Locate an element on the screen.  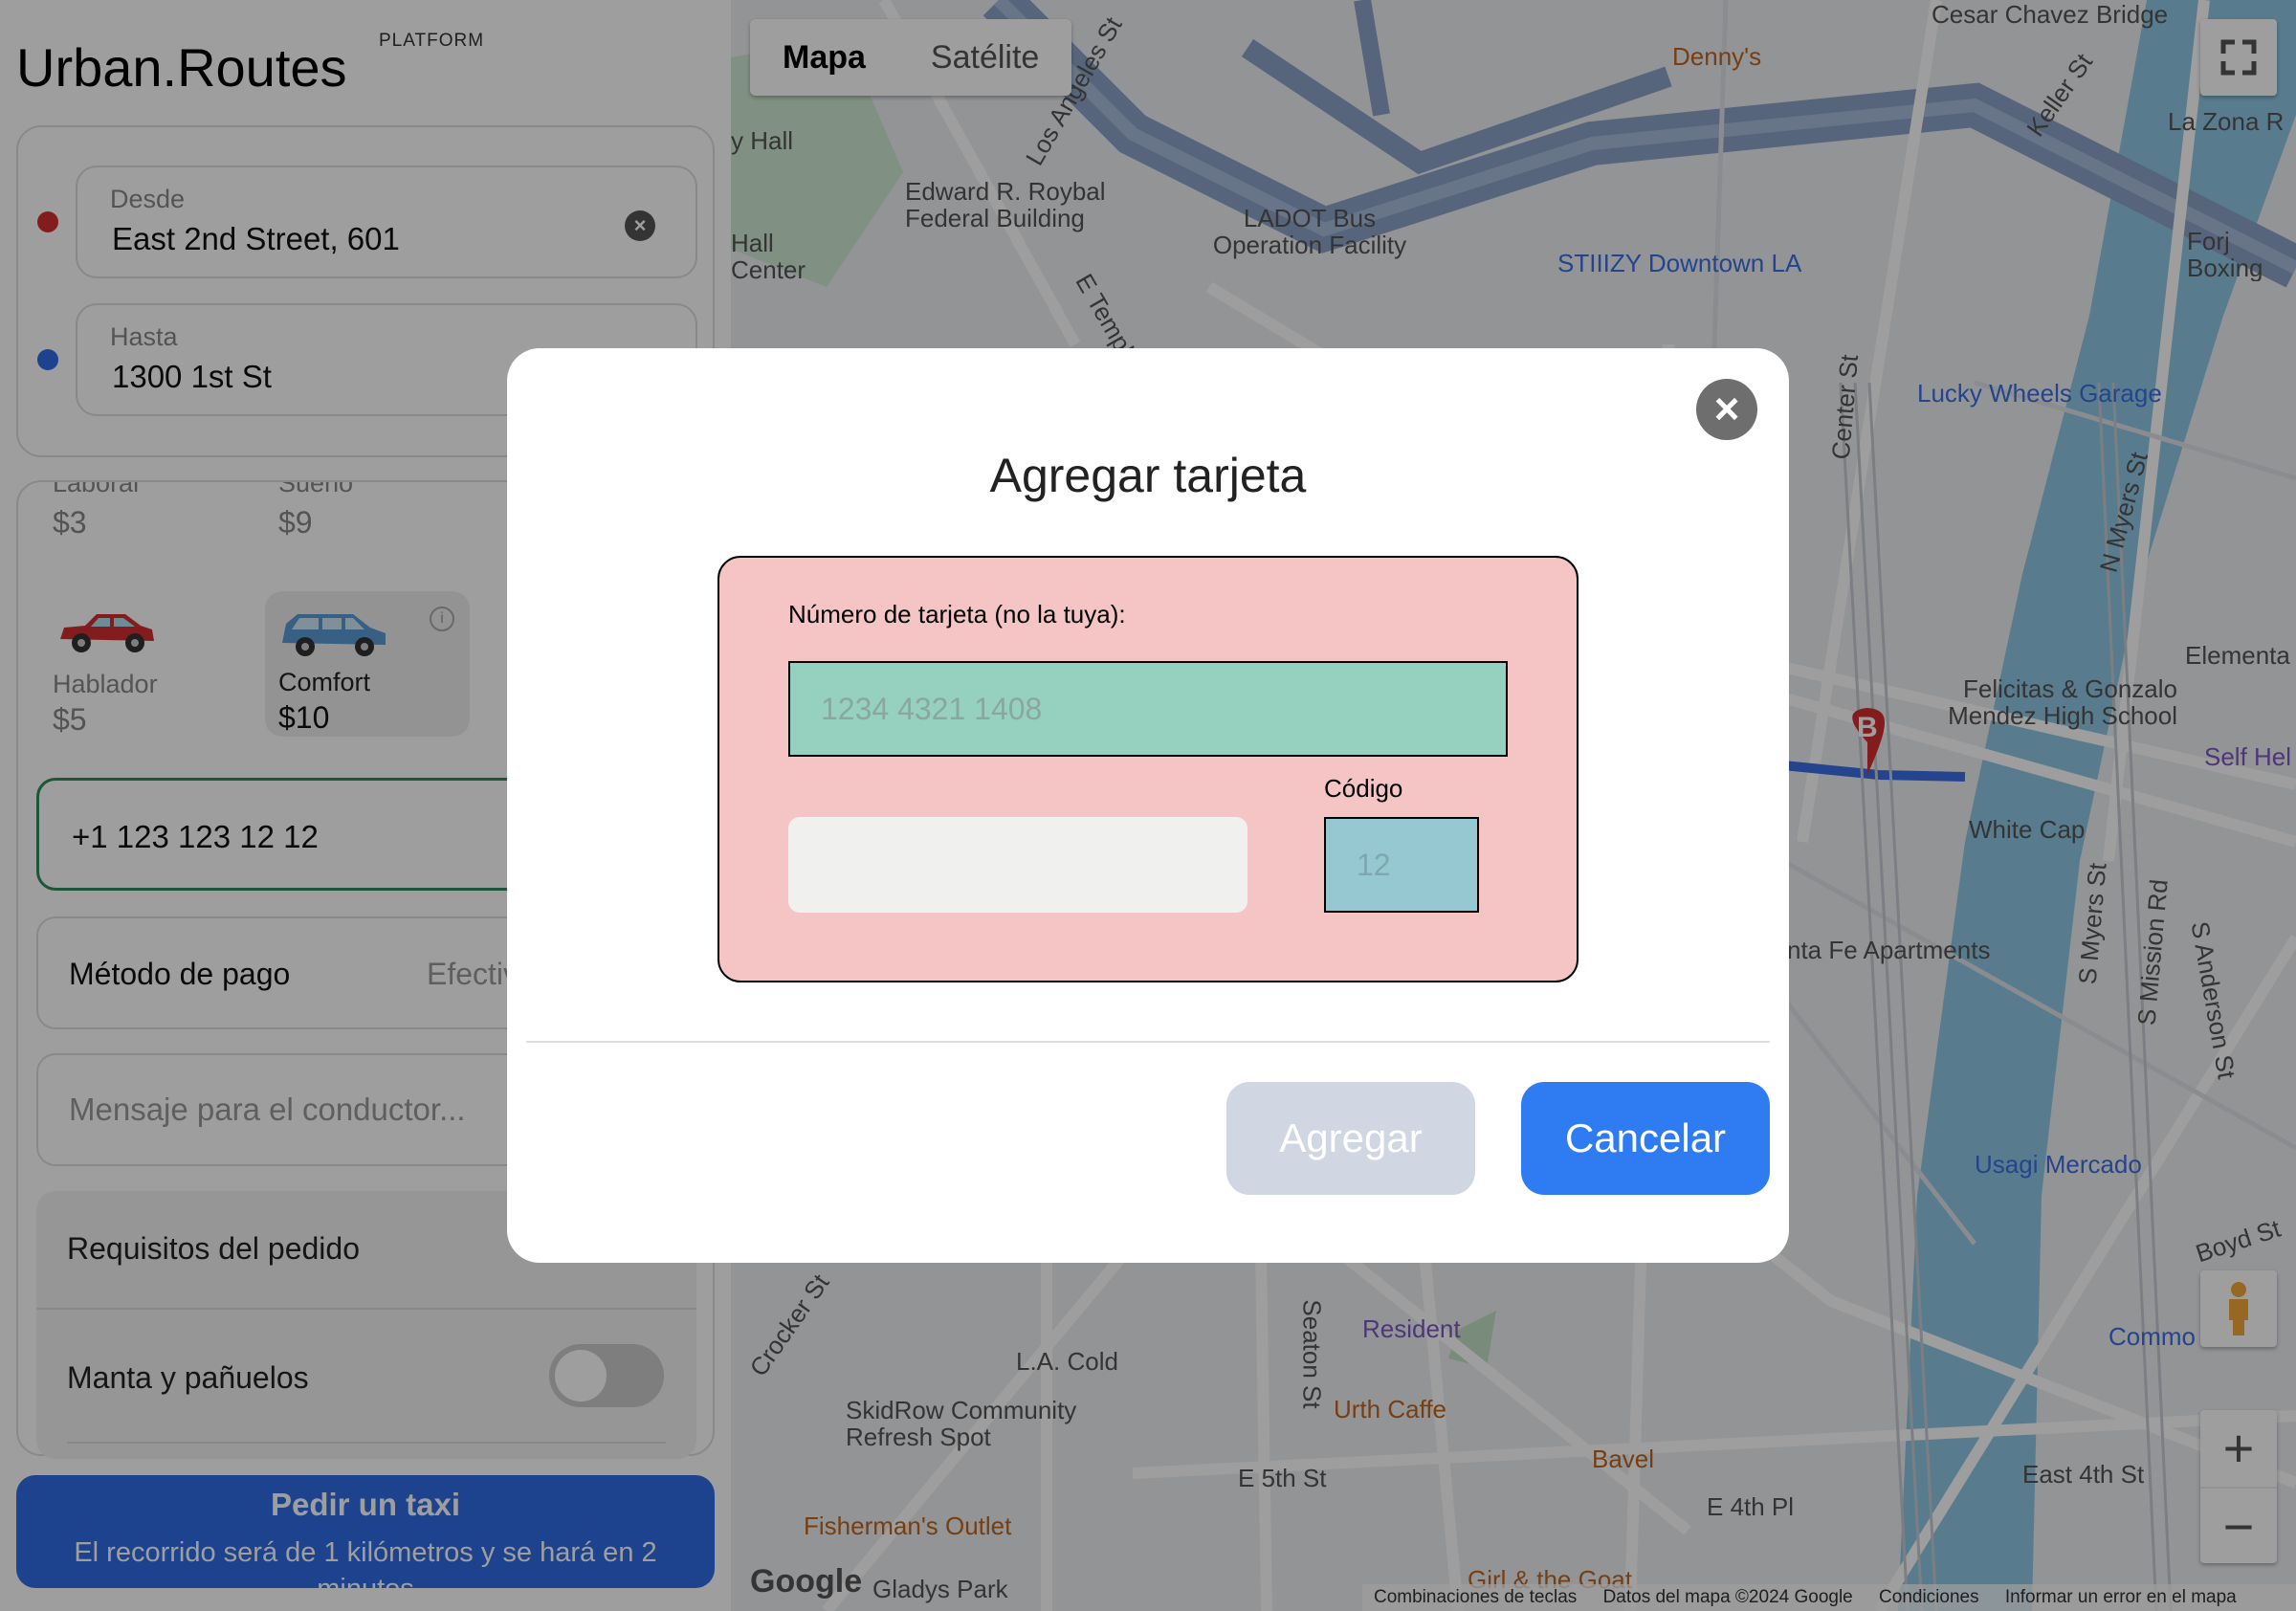
card-form: Número de tarjeta (no la tuya): Código is located at coordinates (1148, 769).